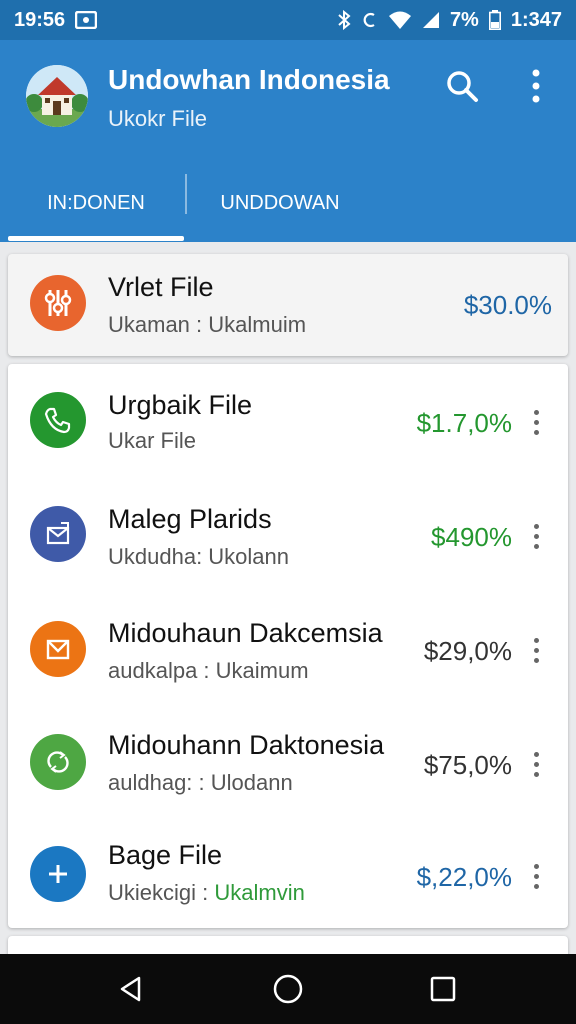  I want to click on highlight-card: Vrlet File Ukaman : Ukalmuim $30.0%, so click(288, 305).